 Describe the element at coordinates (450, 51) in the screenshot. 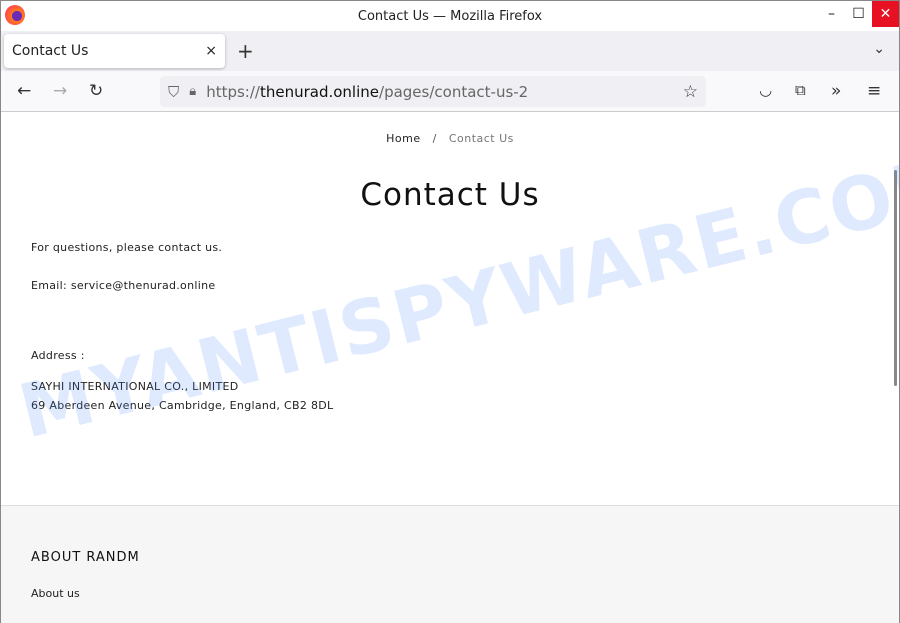

I see `tab-bar: Contact Us × + ⌄` at that location.